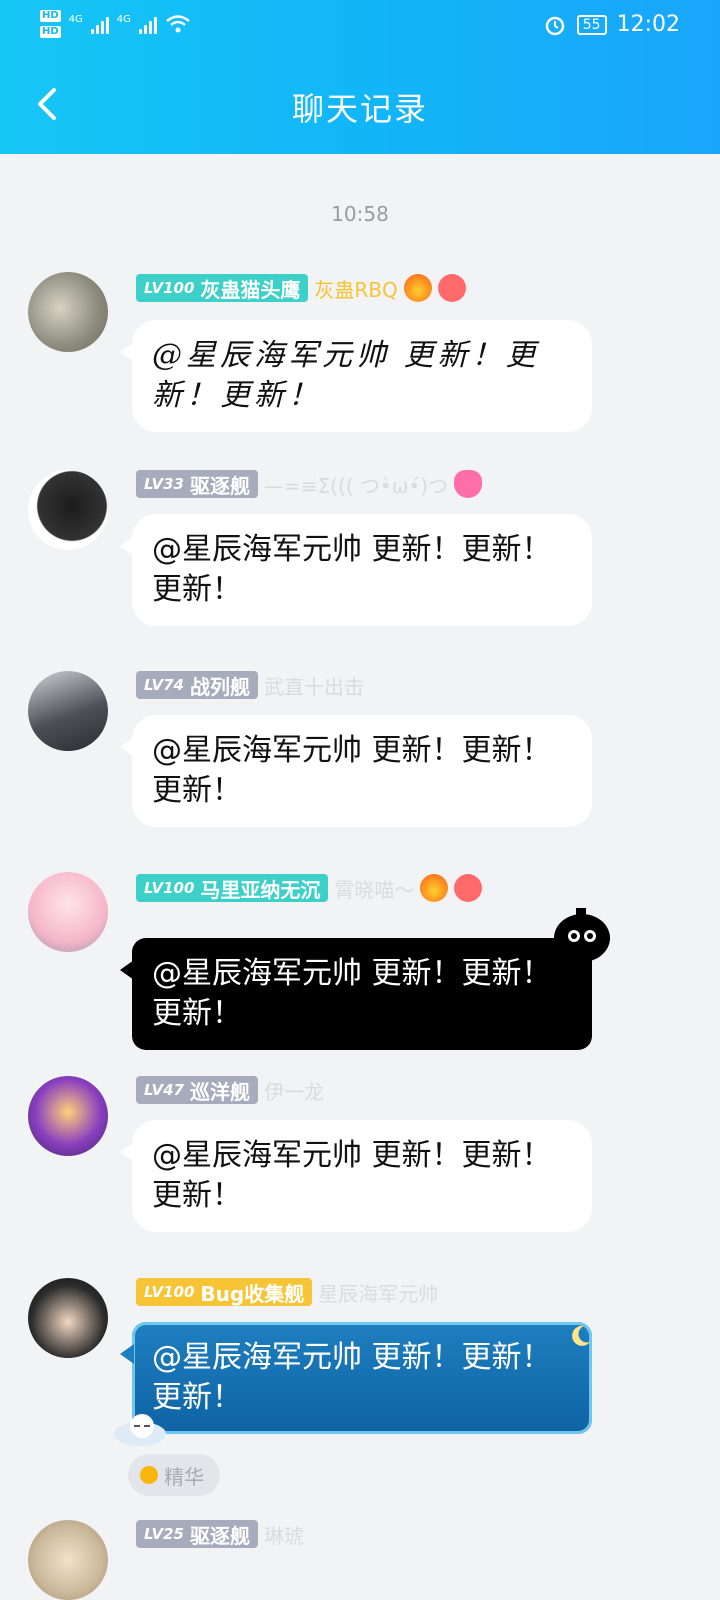 The image size is (720, 1600). Describe the element at coordinates (360, 27) in the screenshot. I see `status-bar: HD HD 4G 4G 55 12:02` at that location.